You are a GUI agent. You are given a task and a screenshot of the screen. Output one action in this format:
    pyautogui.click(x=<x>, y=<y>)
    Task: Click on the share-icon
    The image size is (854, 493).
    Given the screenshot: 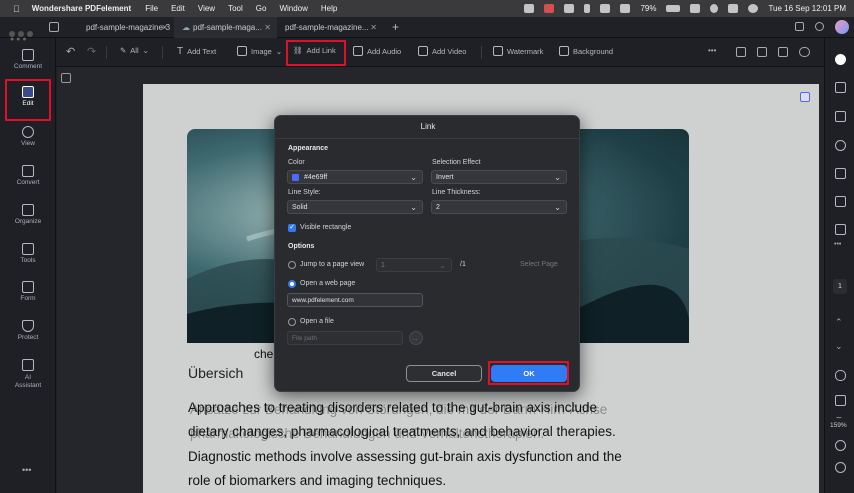 What is the action you would take?
    pyautogui.click(x=783, y=52)
    